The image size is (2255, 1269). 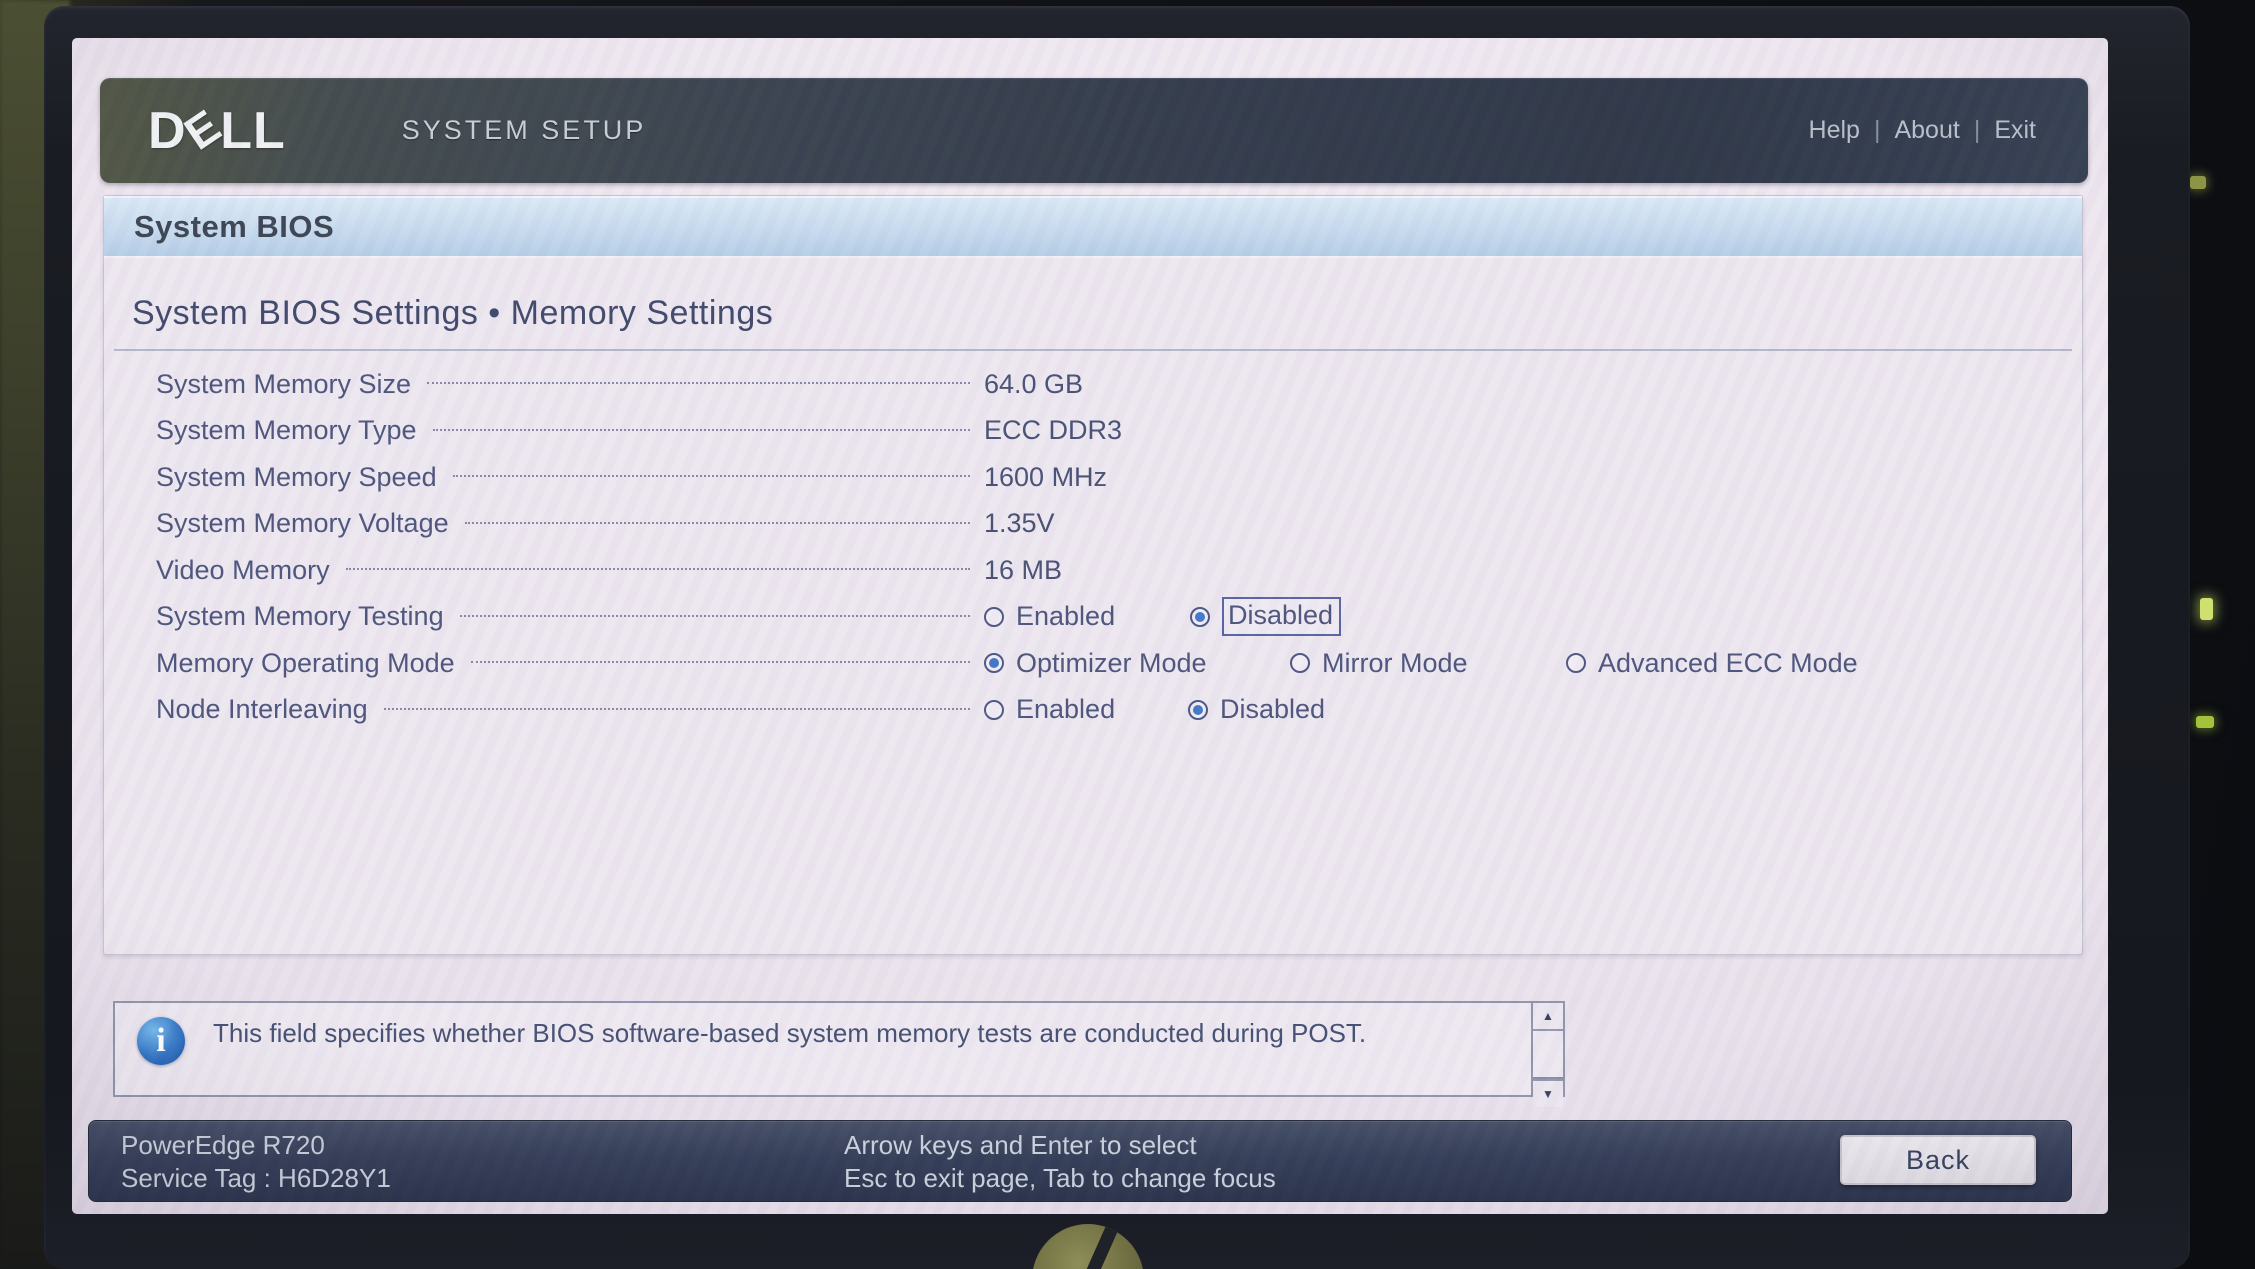 I want to click on radio-option-label: Mirror Mode, so click(x=1395, y=662).